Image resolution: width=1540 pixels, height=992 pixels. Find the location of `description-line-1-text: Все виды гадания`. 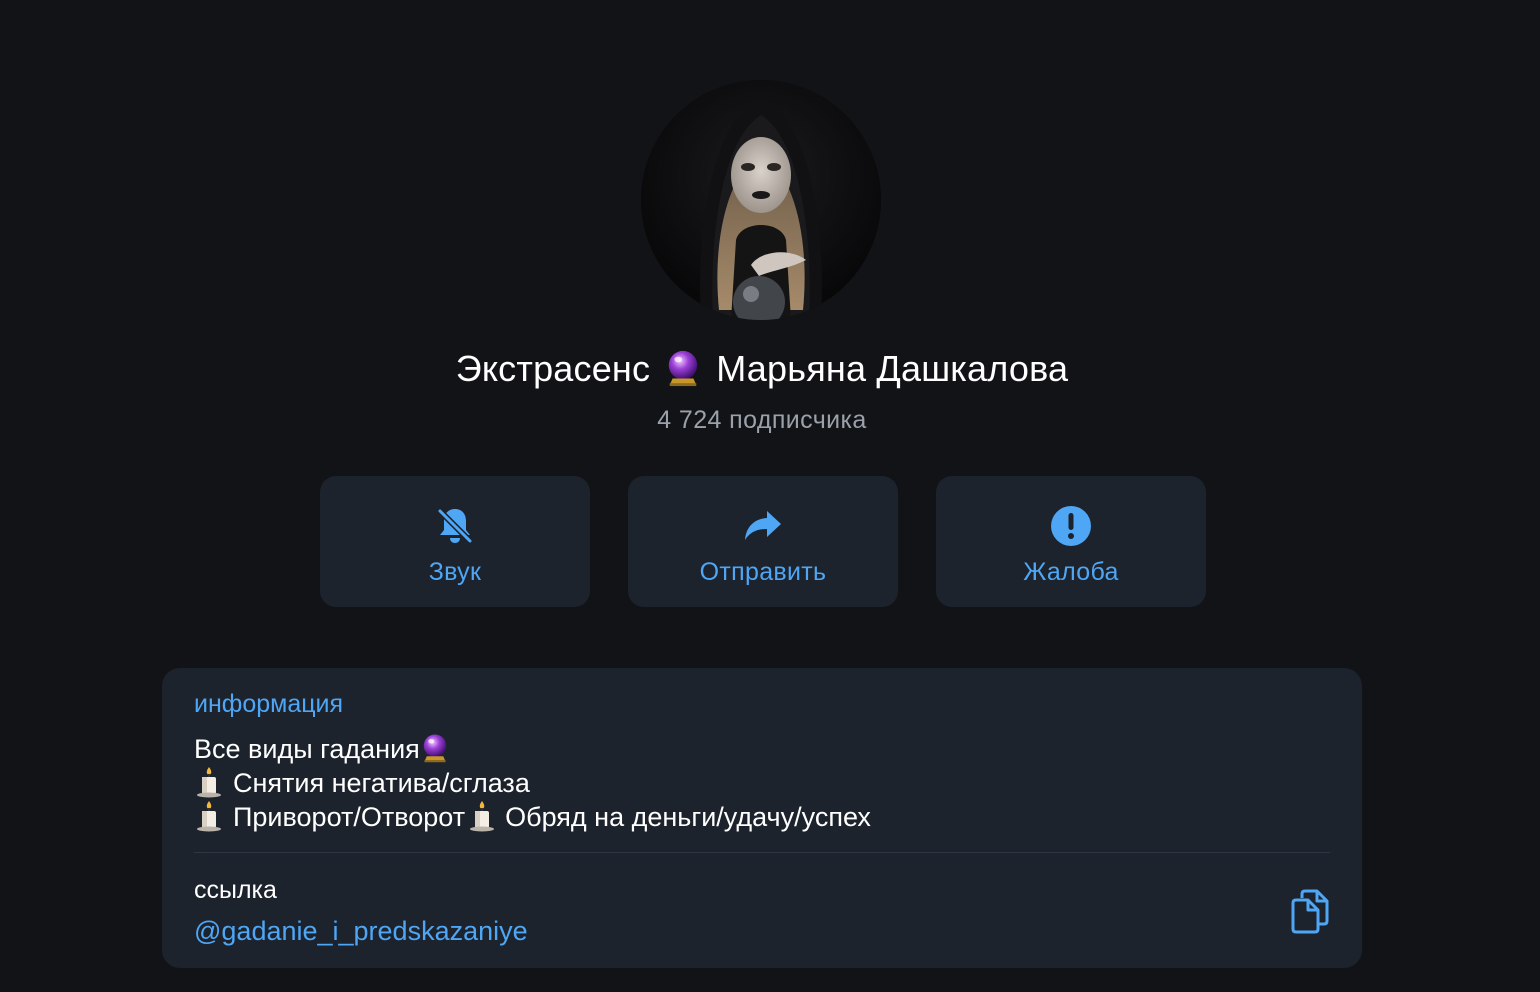

description-line-1-text: Все виды гадания is located at coordinates (307, 749).